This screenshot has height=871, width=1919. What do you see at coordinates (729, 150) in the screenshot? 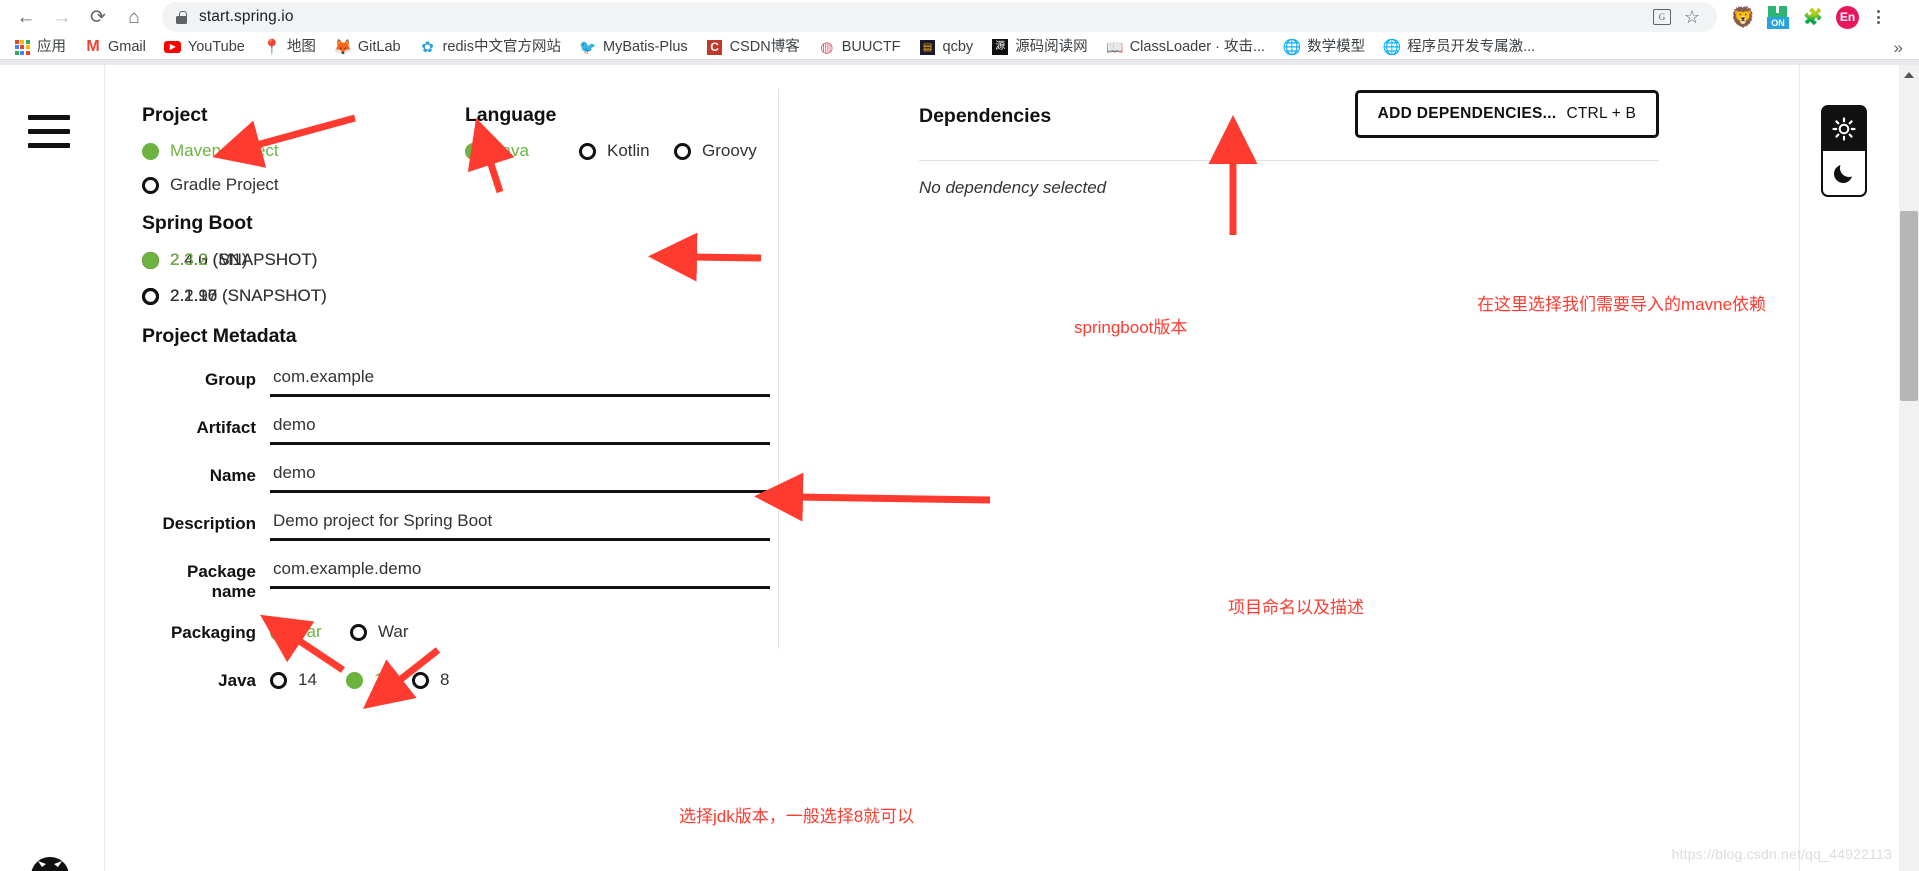
I see `language-option-label: Groovy` at bounding box center [729, 150].